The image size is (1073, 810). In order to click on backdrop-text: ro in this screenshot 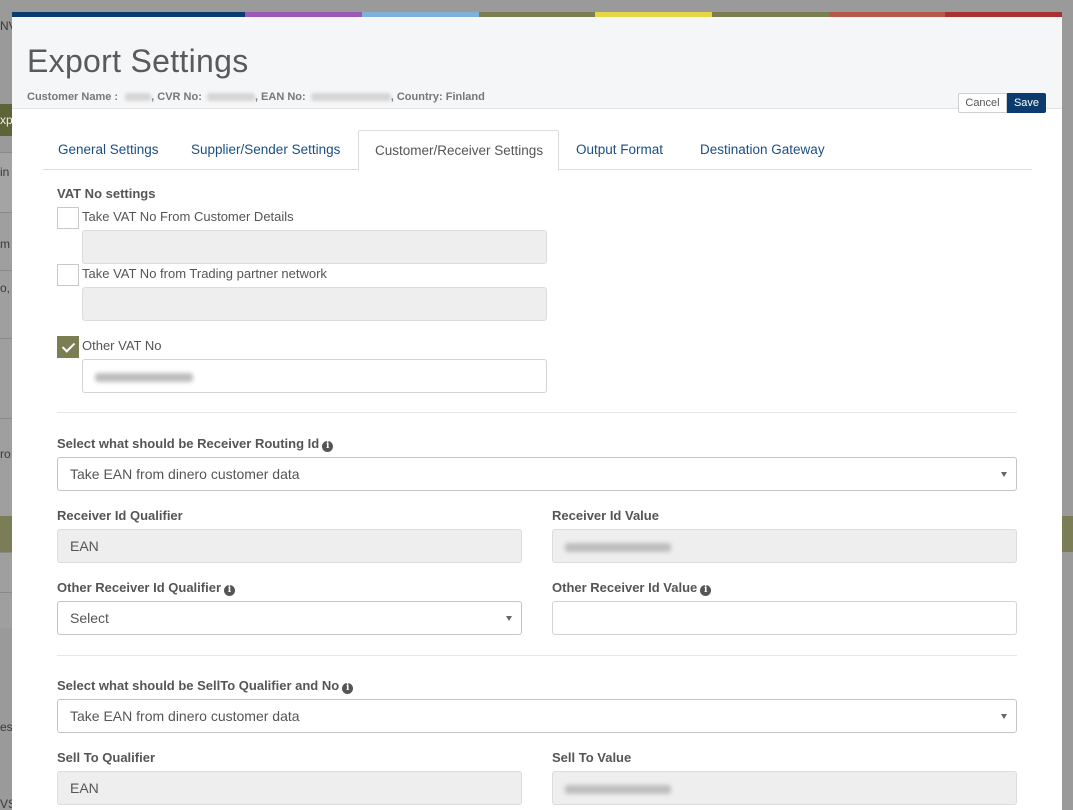, I will do `click(5, 454)`.